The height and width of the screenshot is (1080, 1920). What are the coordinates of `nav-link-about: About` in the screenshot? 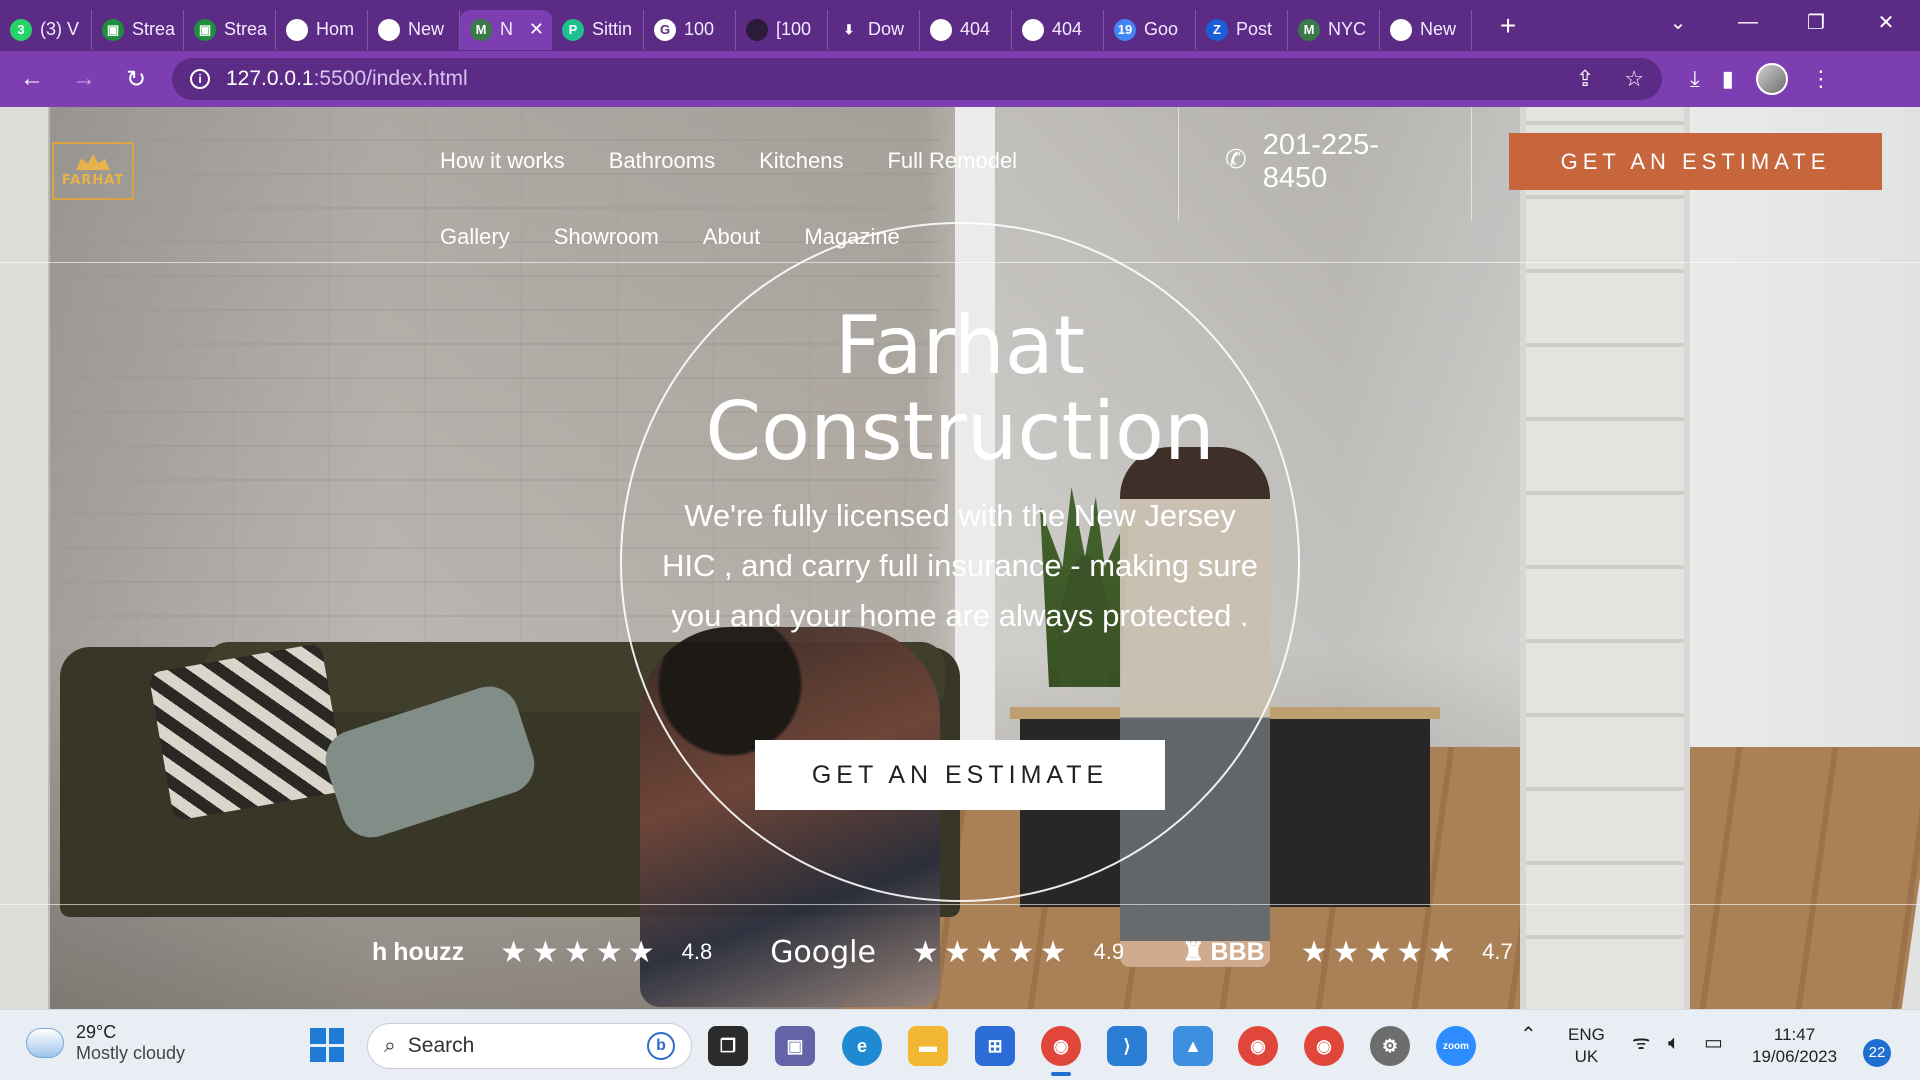 It's located at (732, 237).